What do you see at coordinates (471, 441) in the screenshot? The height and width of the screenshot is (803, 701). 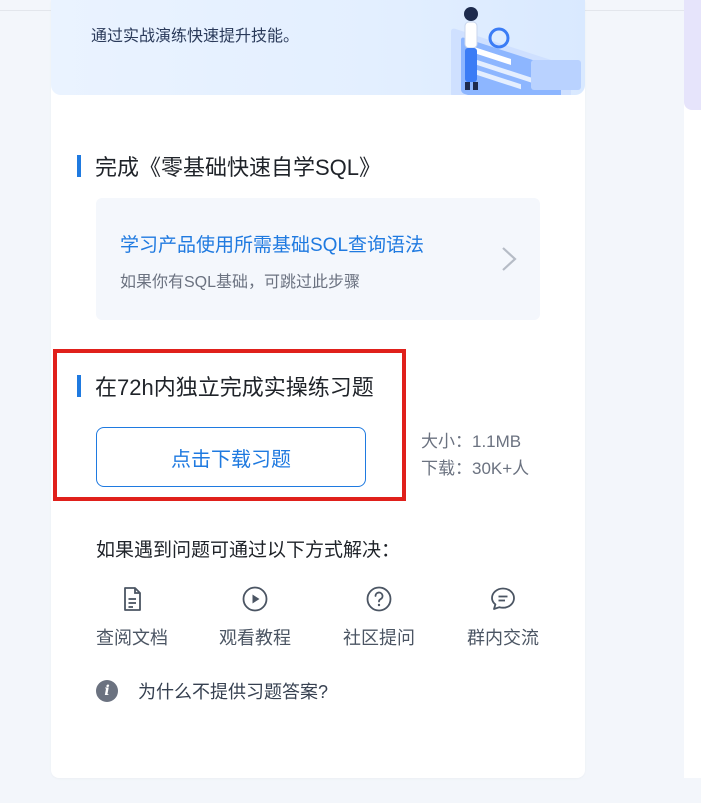 I see `file-size: 大小：1.1MB` at bounding box center [471, 441].